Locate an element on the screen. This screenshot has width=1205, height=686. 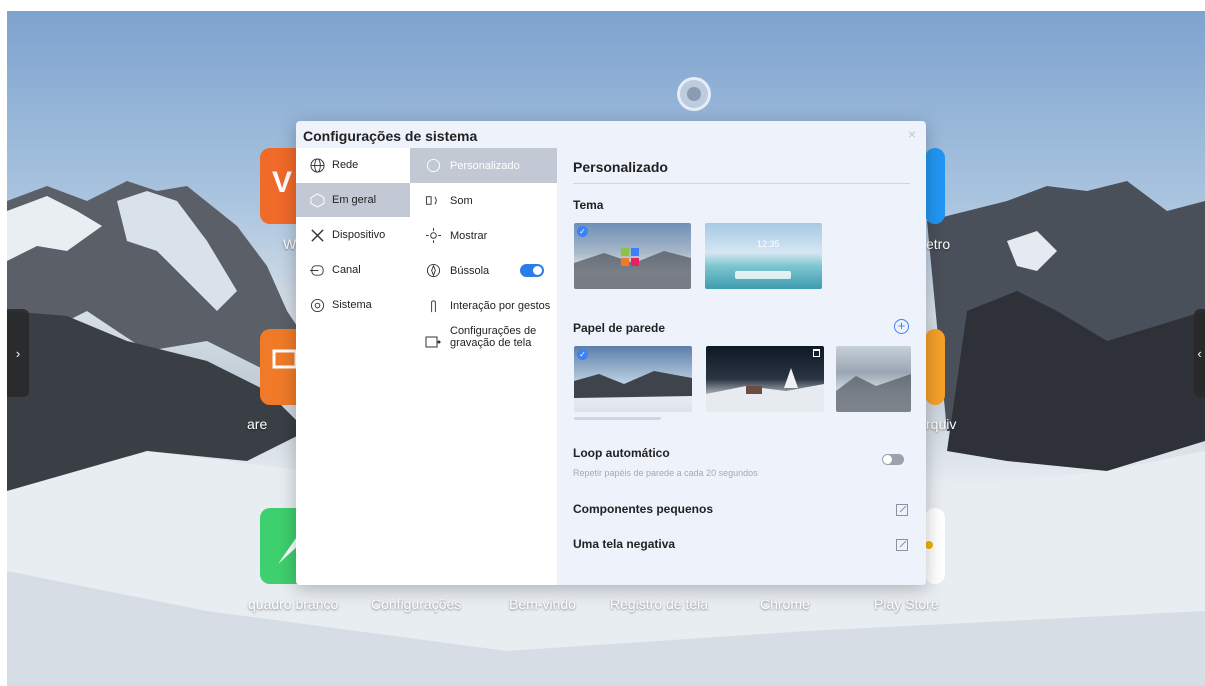
category-label: Em geral is located at coordinates (354, 200).